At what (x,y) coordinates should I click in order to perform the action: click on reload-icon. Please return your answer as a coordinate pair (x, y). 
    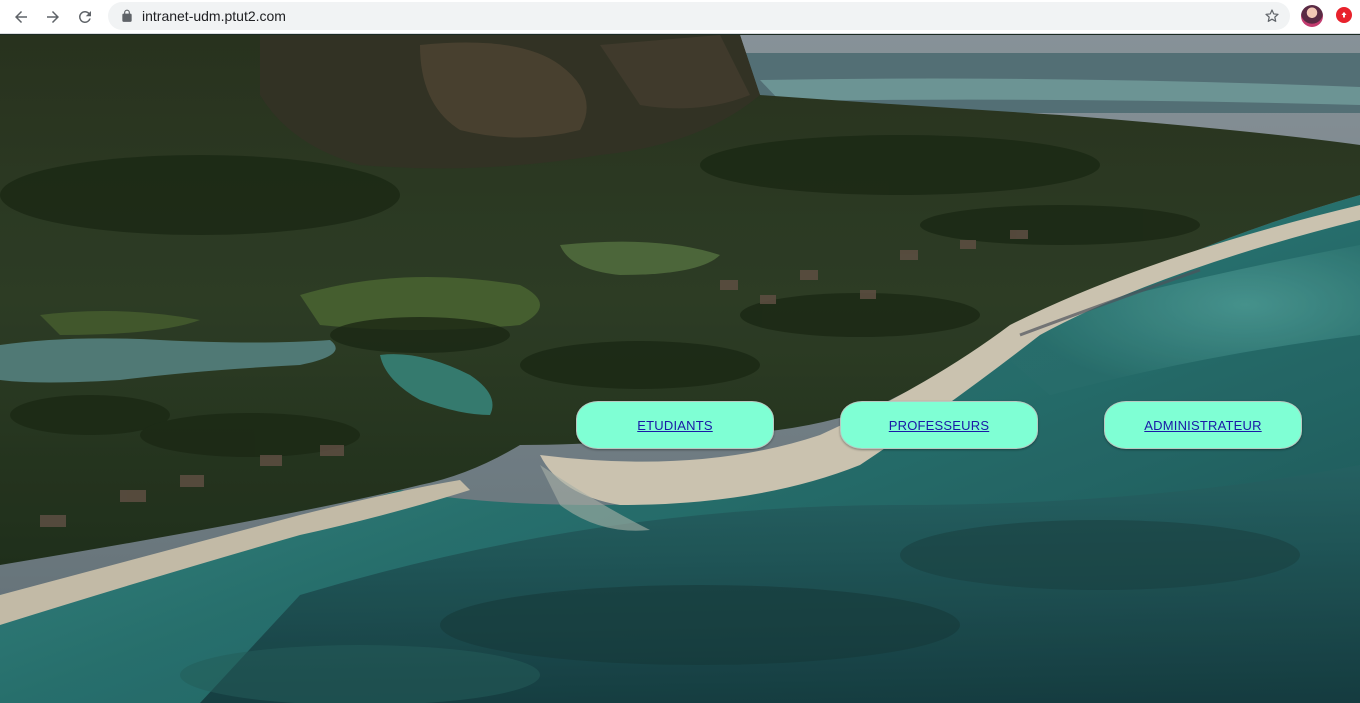
    Looking at the image, I should click on (84, 16).